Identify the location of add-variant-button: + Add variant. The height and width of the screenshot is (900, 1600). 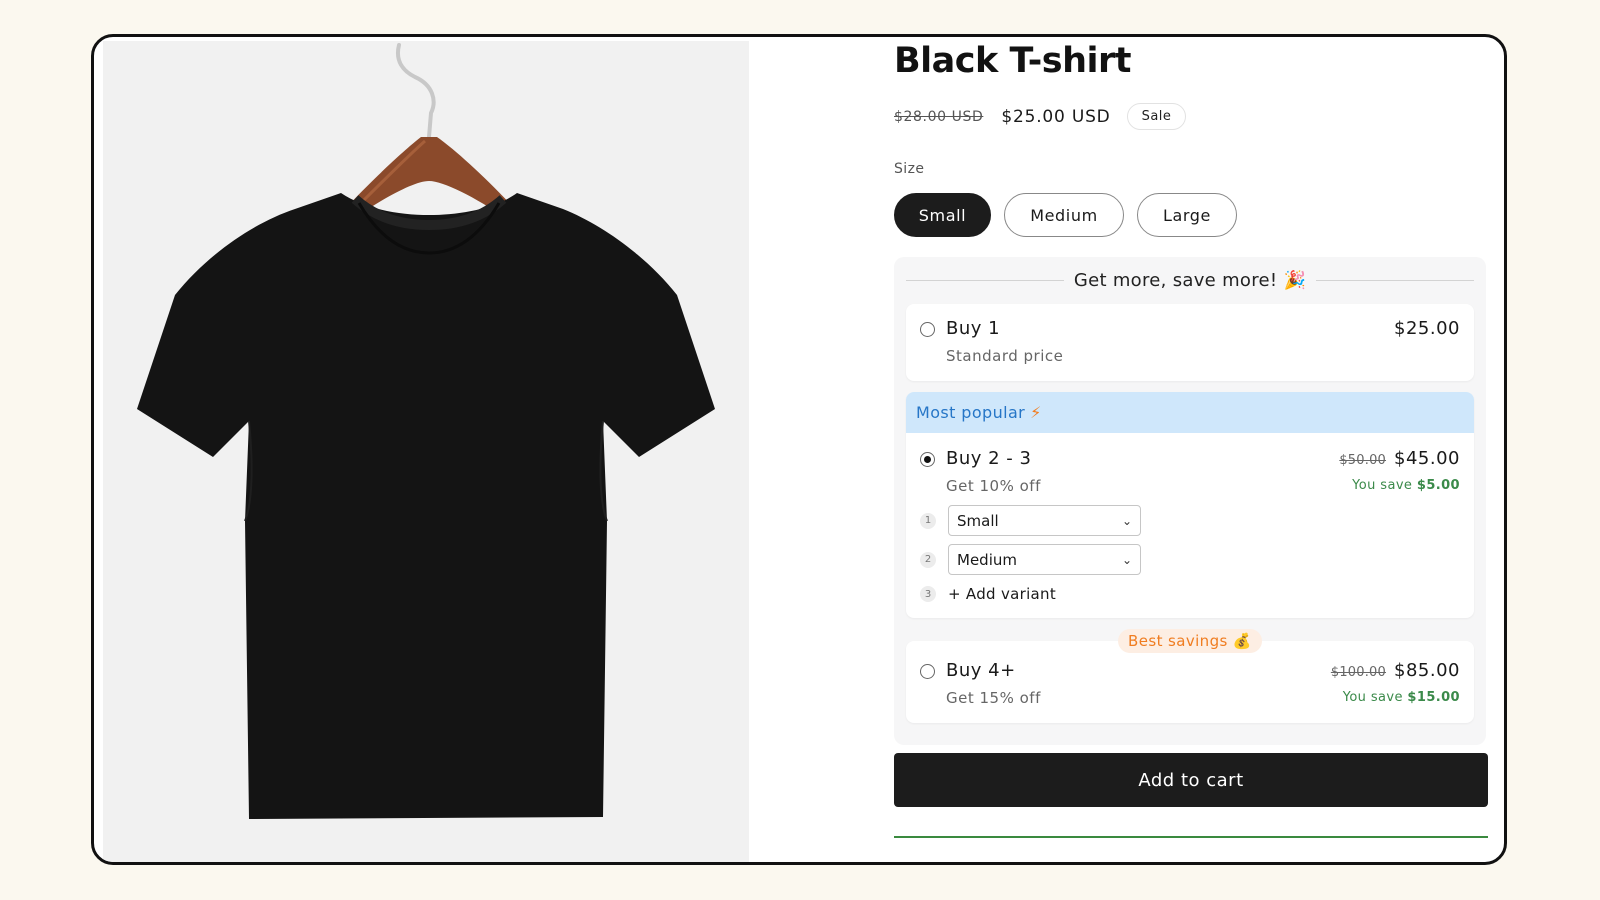
(1002, 594).